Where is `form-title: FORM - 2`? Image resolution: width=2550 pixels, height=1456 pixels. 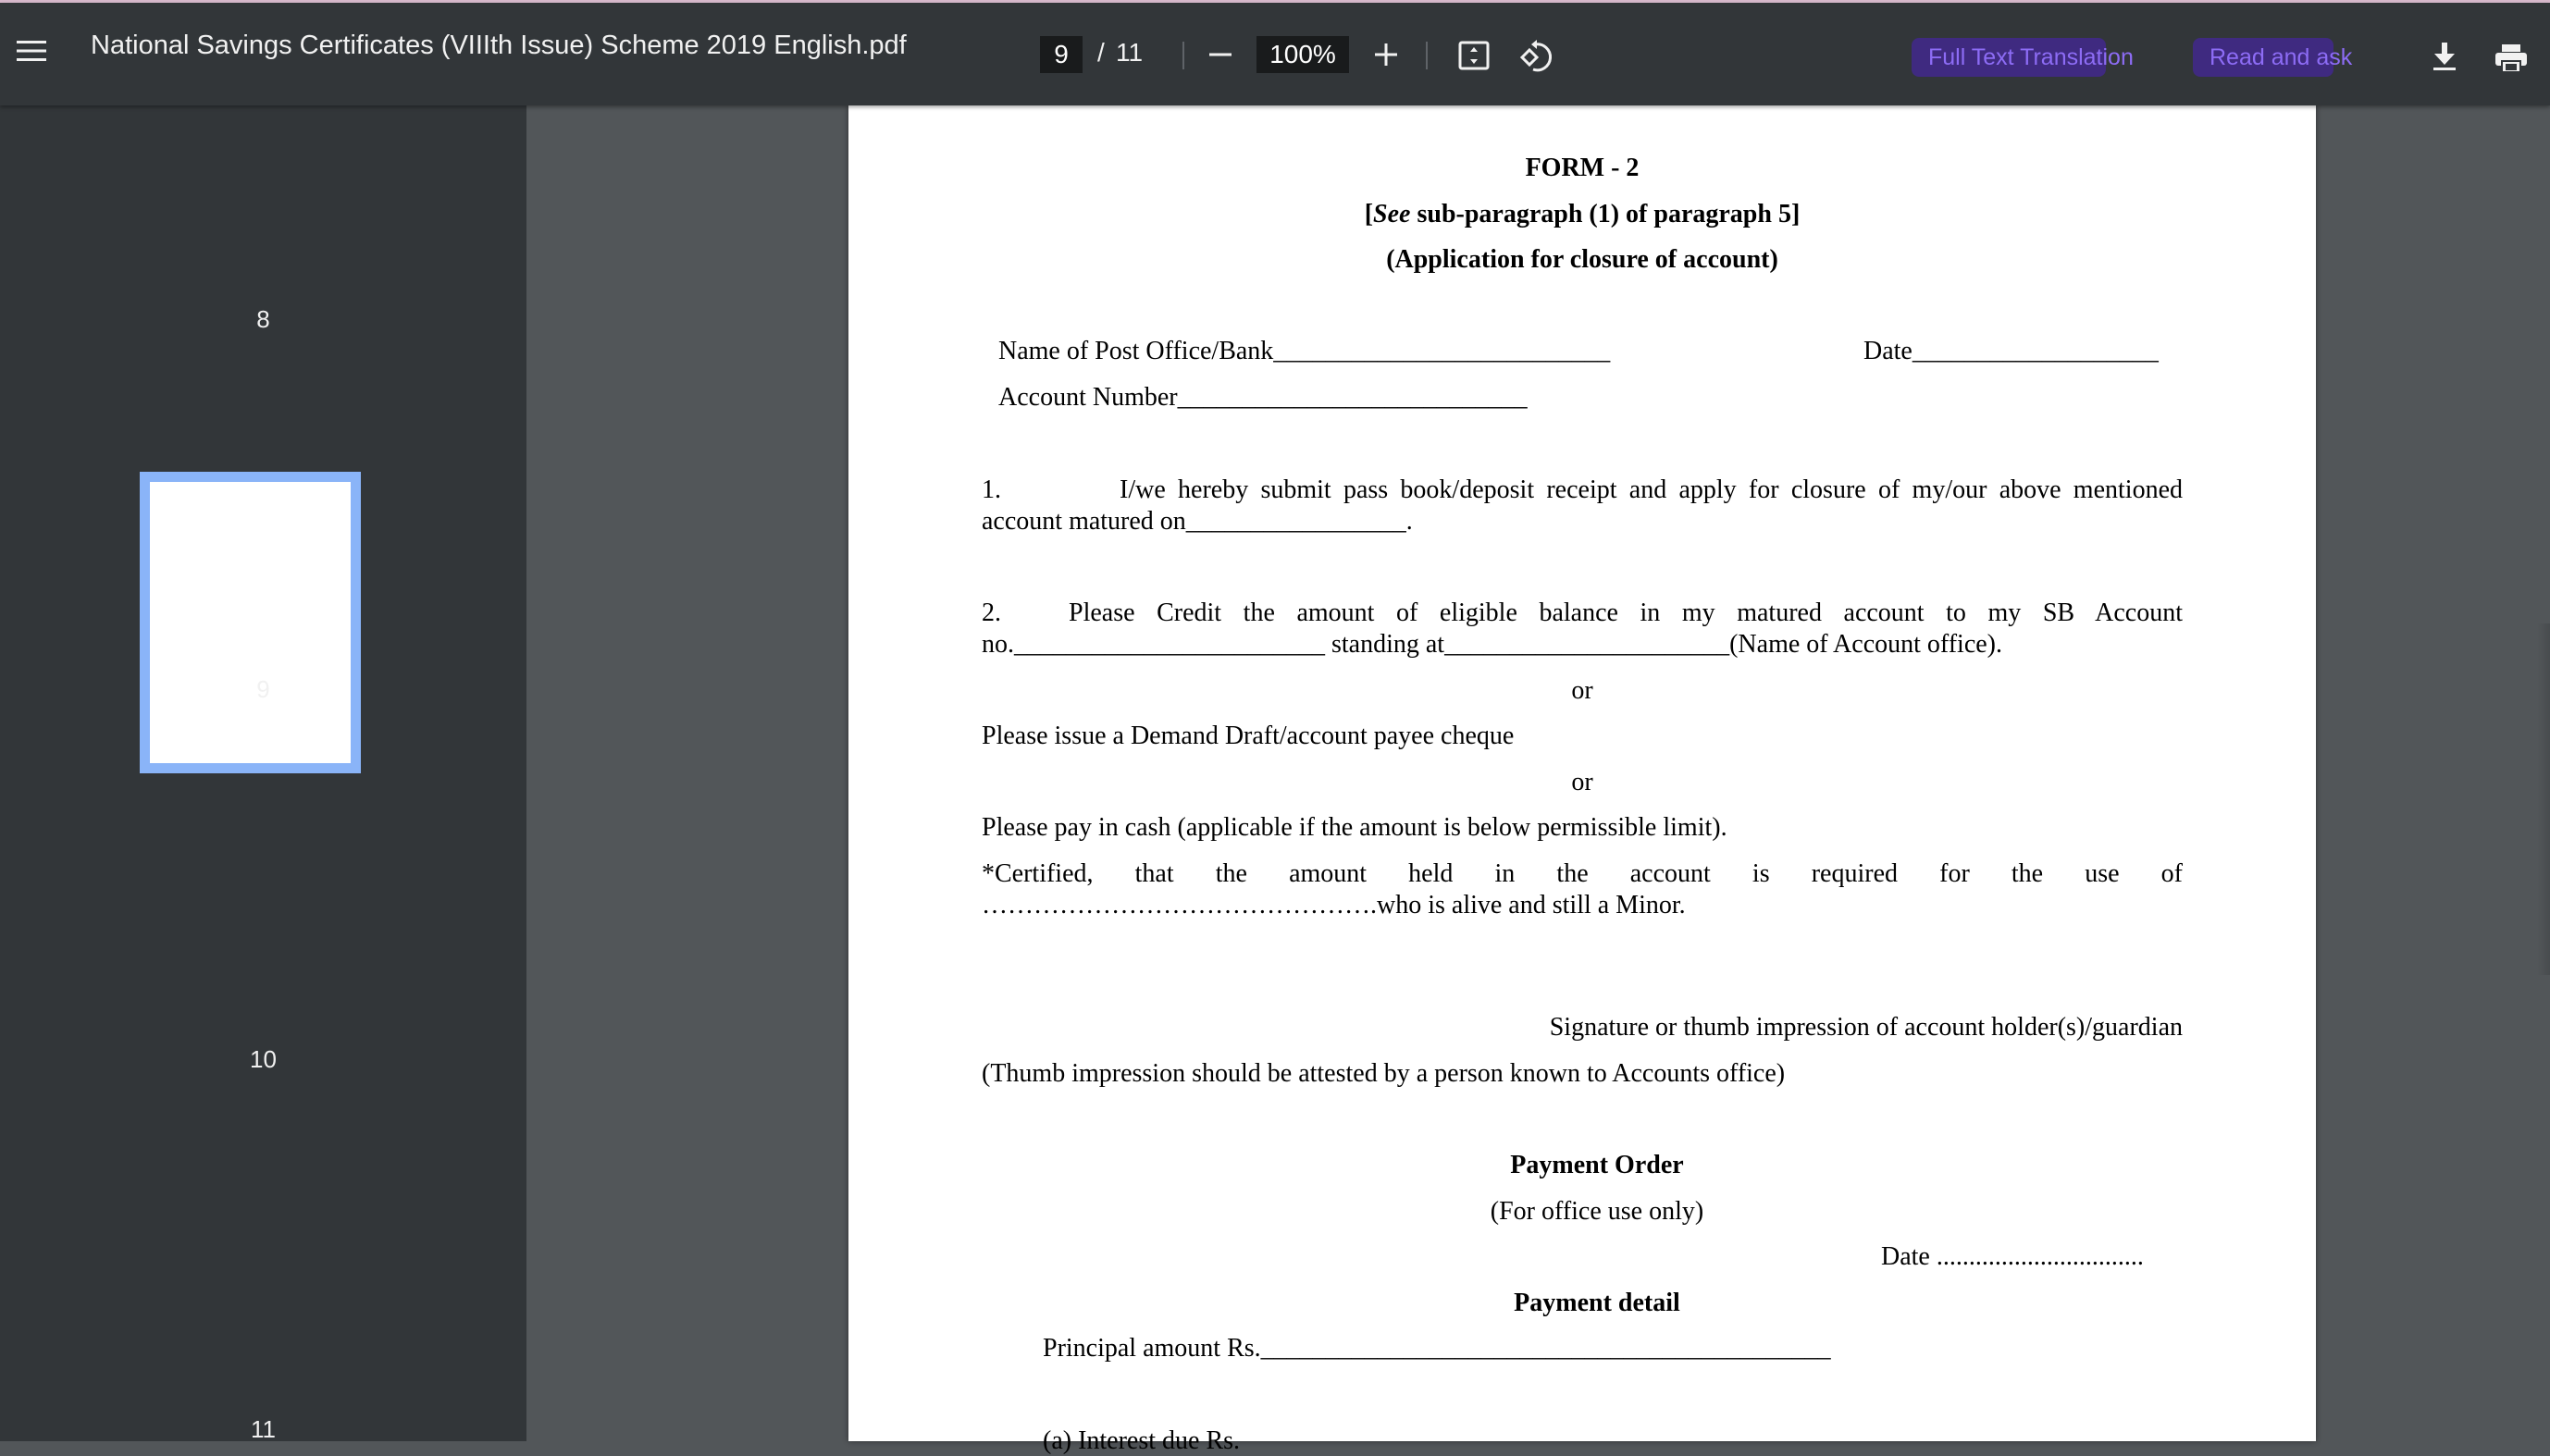
form-title: FORM - 2 is located at coordinates (1583, 168).